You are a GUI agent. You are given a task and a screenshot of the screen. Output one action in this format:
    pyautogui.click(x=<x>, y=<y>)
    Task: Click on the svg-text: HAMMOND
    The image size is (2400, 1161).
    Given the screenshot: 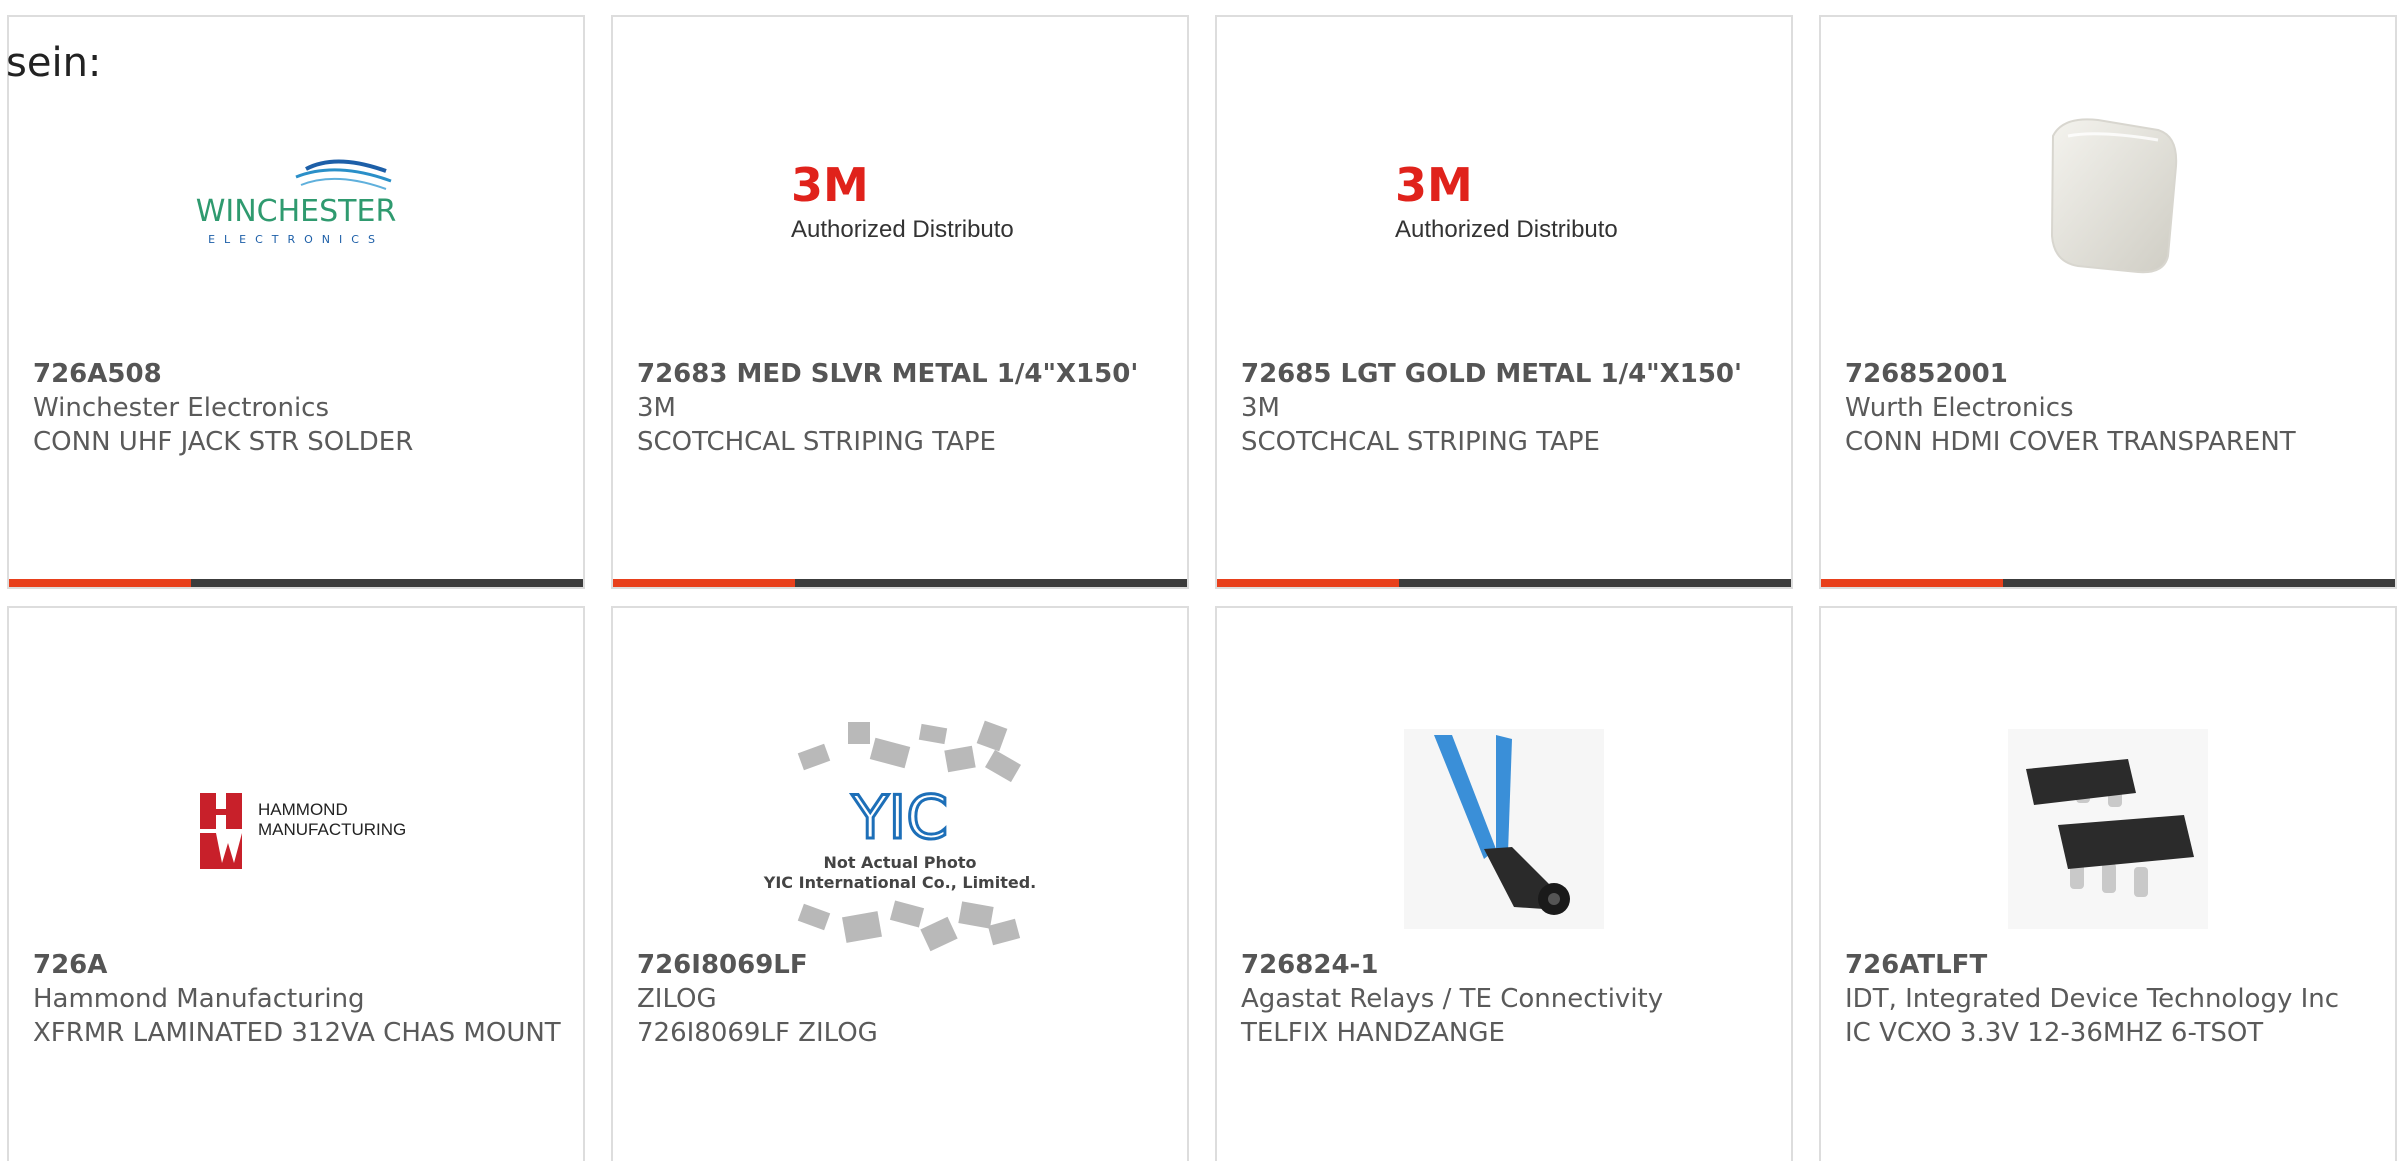 What is the action you would take?
    pyautogui.click(x=303, y=809)
    